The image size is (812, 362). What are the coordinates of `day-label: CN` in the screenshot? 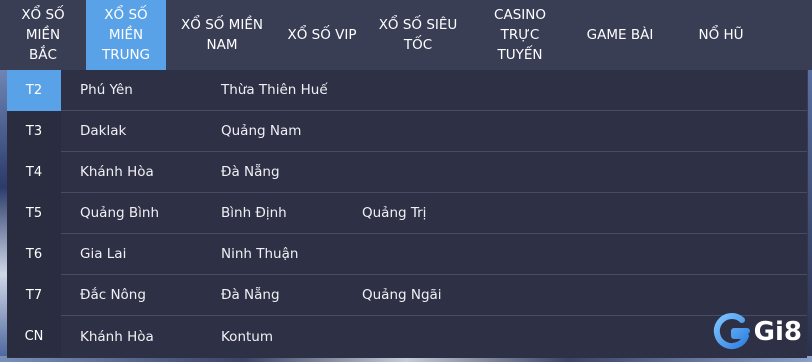 It's located at (34, 336).